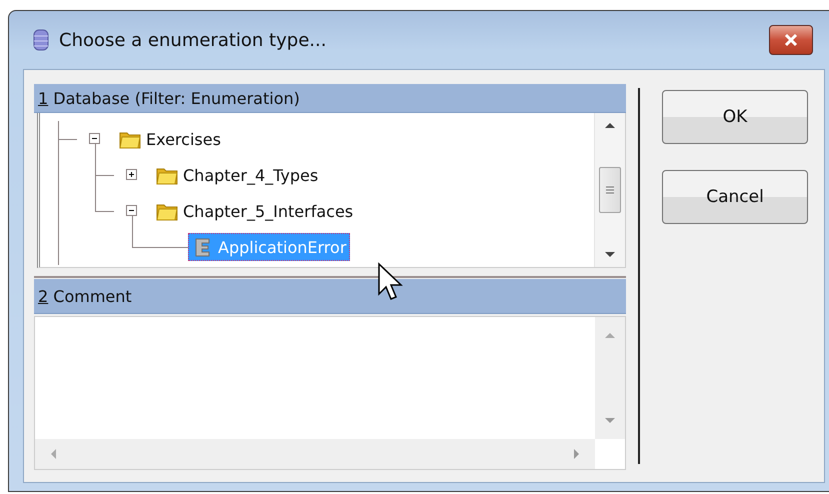 This screenshot has height=494, width=829. I want to click on scroll-left-icon, so click(53, 454).